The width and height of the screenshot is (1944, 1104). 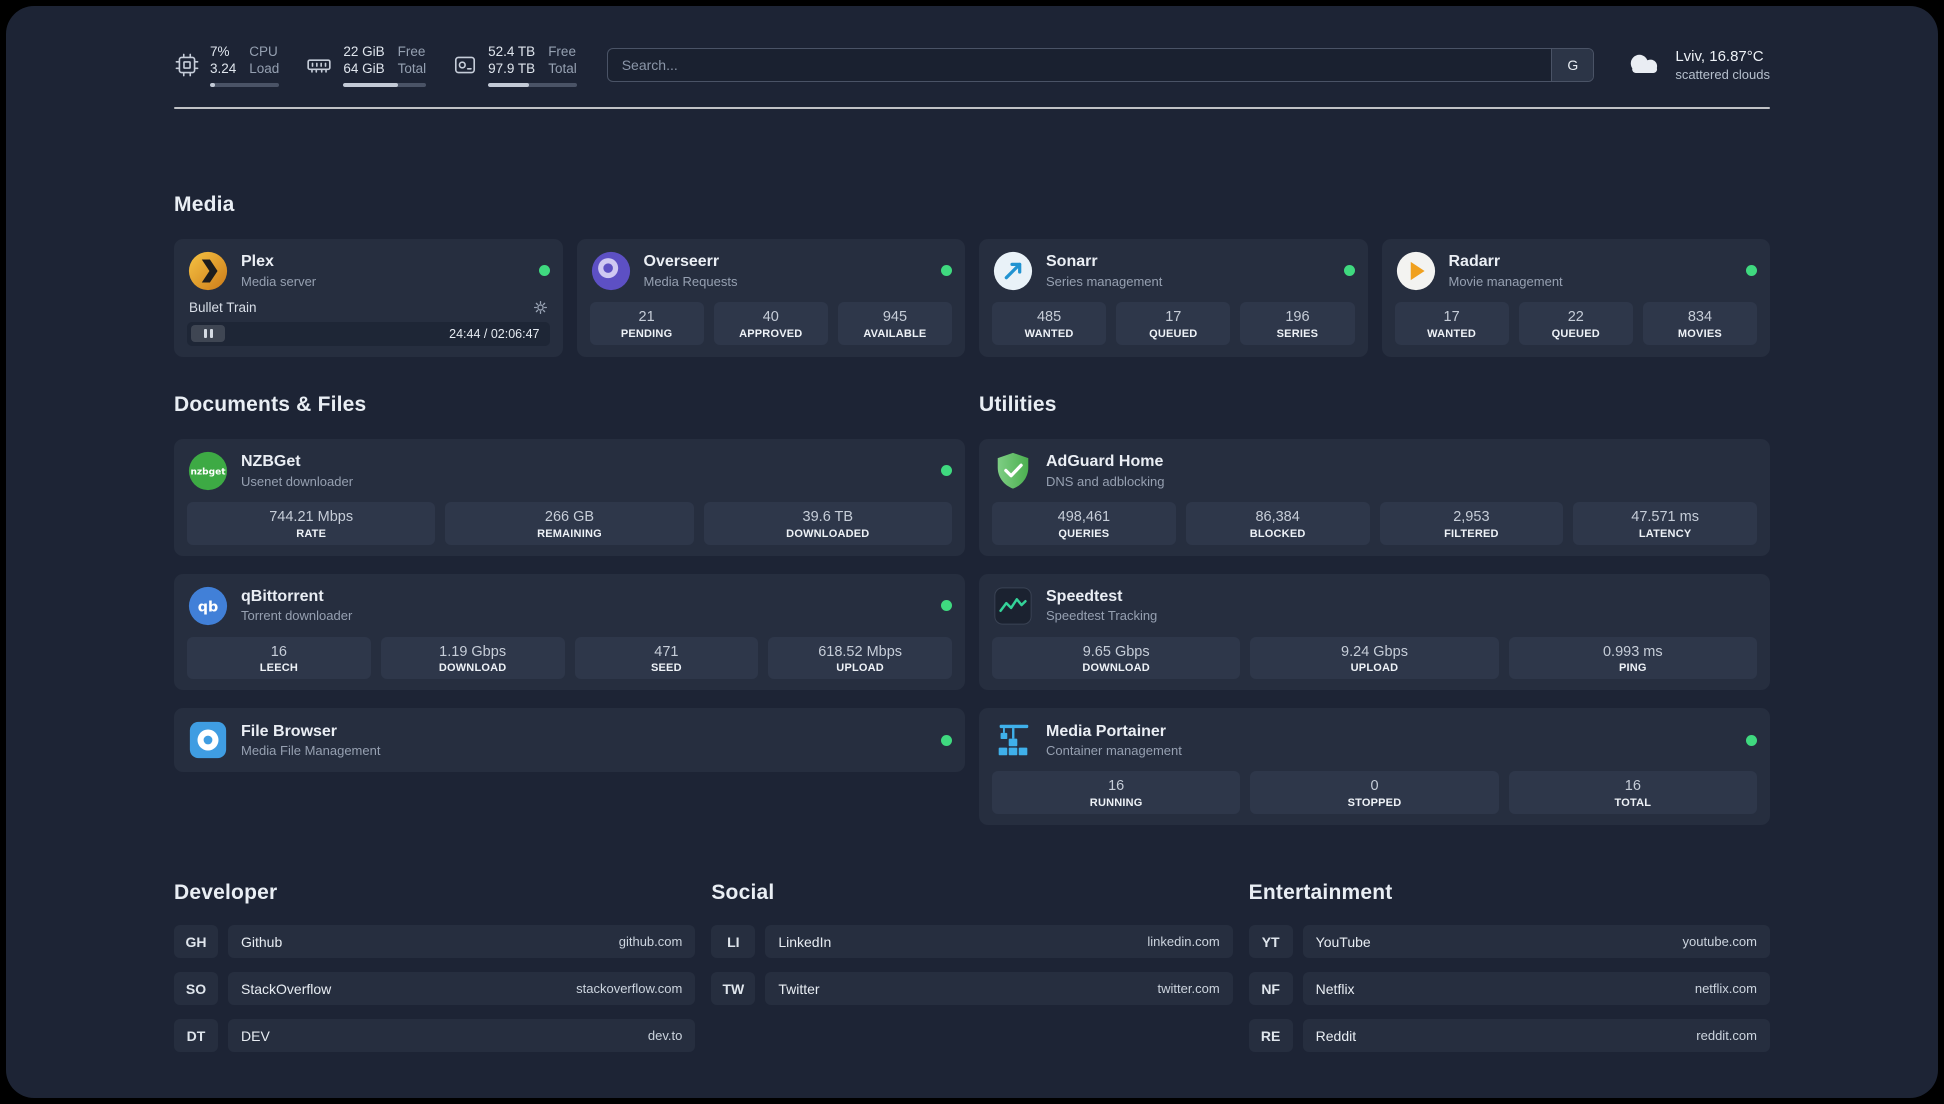 I want to click on search-bar: G, so click(x=1100, y=65).